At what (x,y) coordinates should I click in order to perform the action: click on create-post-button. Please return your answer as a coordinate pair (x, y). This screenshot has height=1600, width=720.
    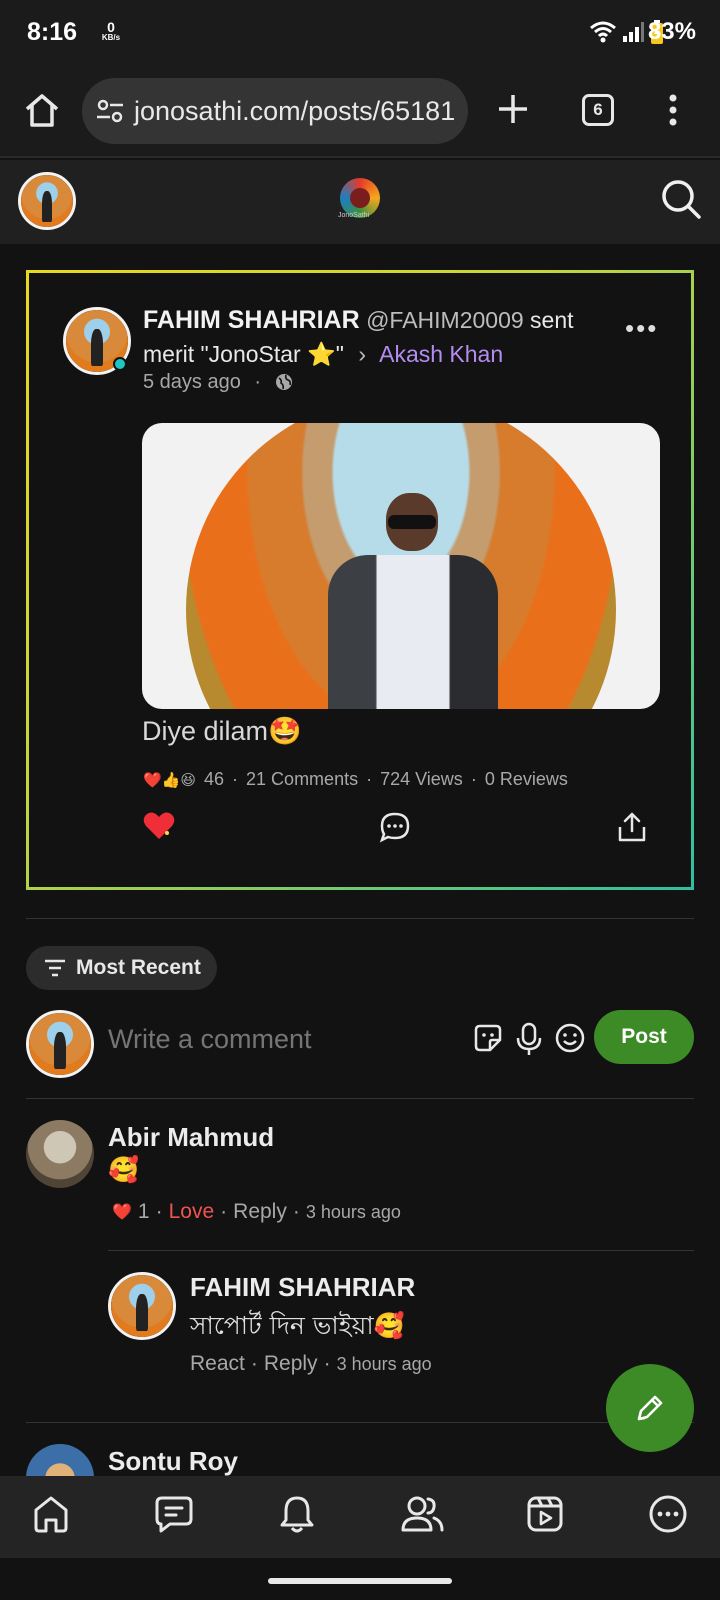
    Looking at the image, I should click on (650, 1408).